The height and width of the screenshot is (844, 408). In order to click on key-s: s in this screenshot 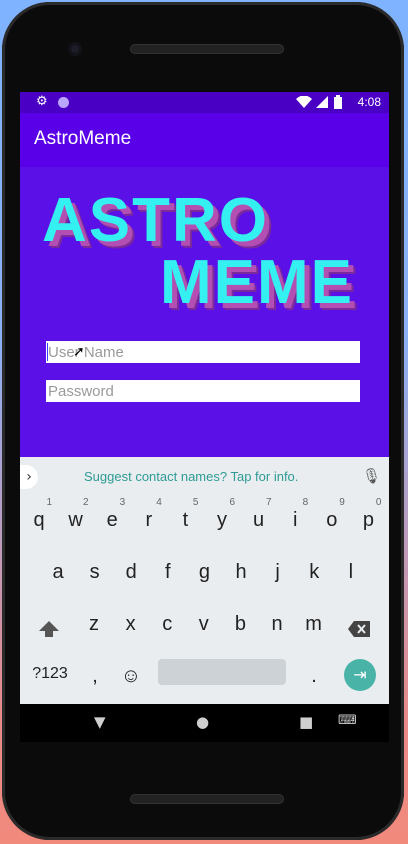, I will do `click(95, 573)`.